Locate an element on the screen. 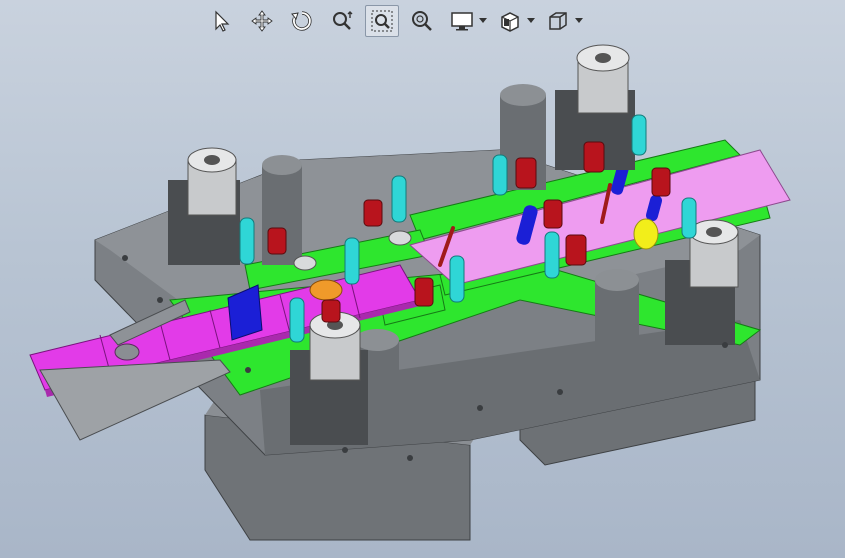 The width and height of the screenshot is (845, 558). move-arrows-icon is located at coordinates (262, 21).